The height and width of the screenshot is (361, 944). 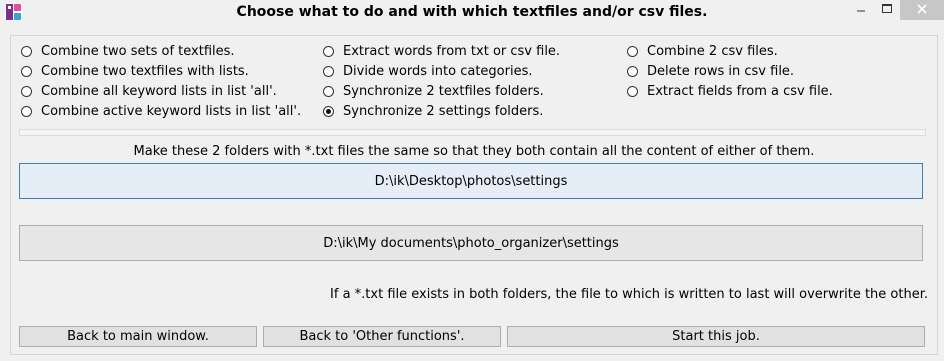 I want to click on button-label: Back to main window., so click(x=138, y=336).